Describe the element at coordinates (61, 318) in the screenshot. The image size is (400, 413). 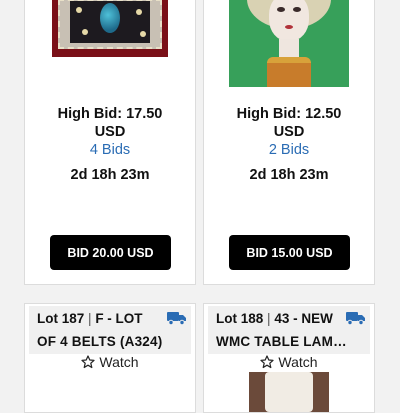
I see `lot-number: Lot 187` at that location.